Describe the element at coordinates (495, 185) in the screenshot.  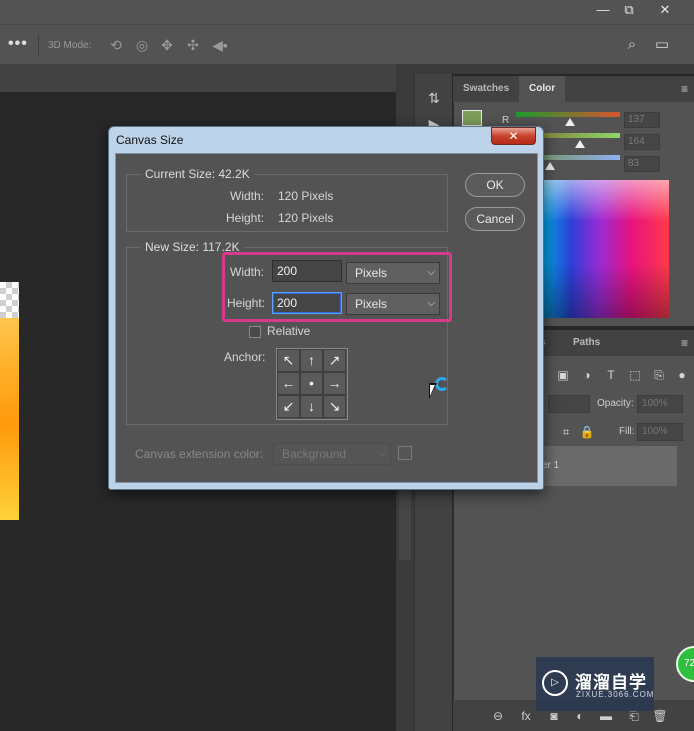
I see `ok-button: OK` at that location.